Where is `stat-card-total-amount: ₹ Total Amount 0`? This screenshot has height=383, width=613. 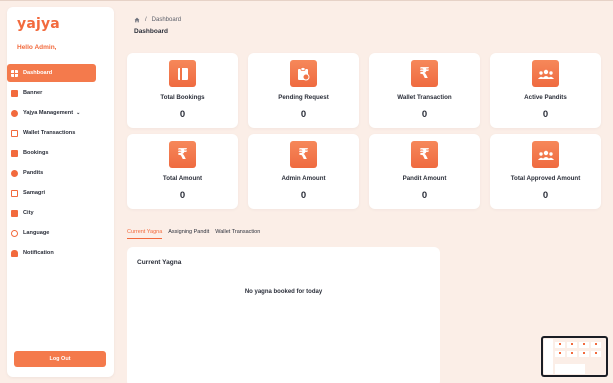 stat-card-total-amount: ₹ Total Amount 0 is located at coordinates (182, 171).